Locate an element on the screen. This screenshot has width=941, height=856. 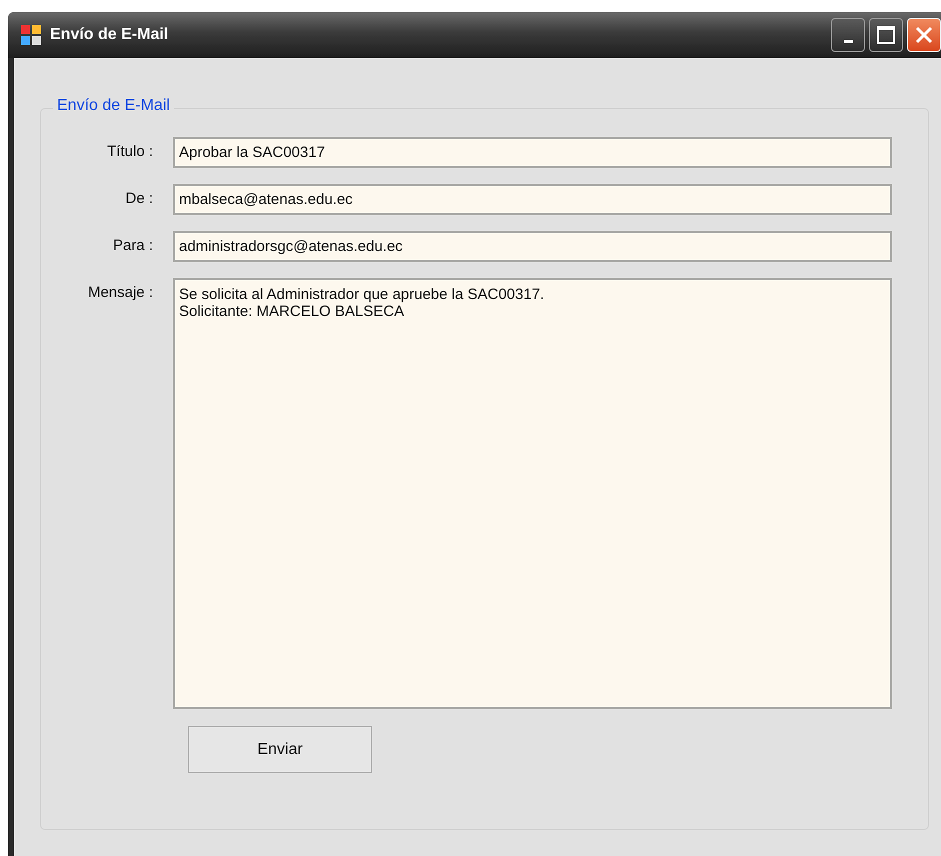
app-icon is located at coordinates (31, 35).